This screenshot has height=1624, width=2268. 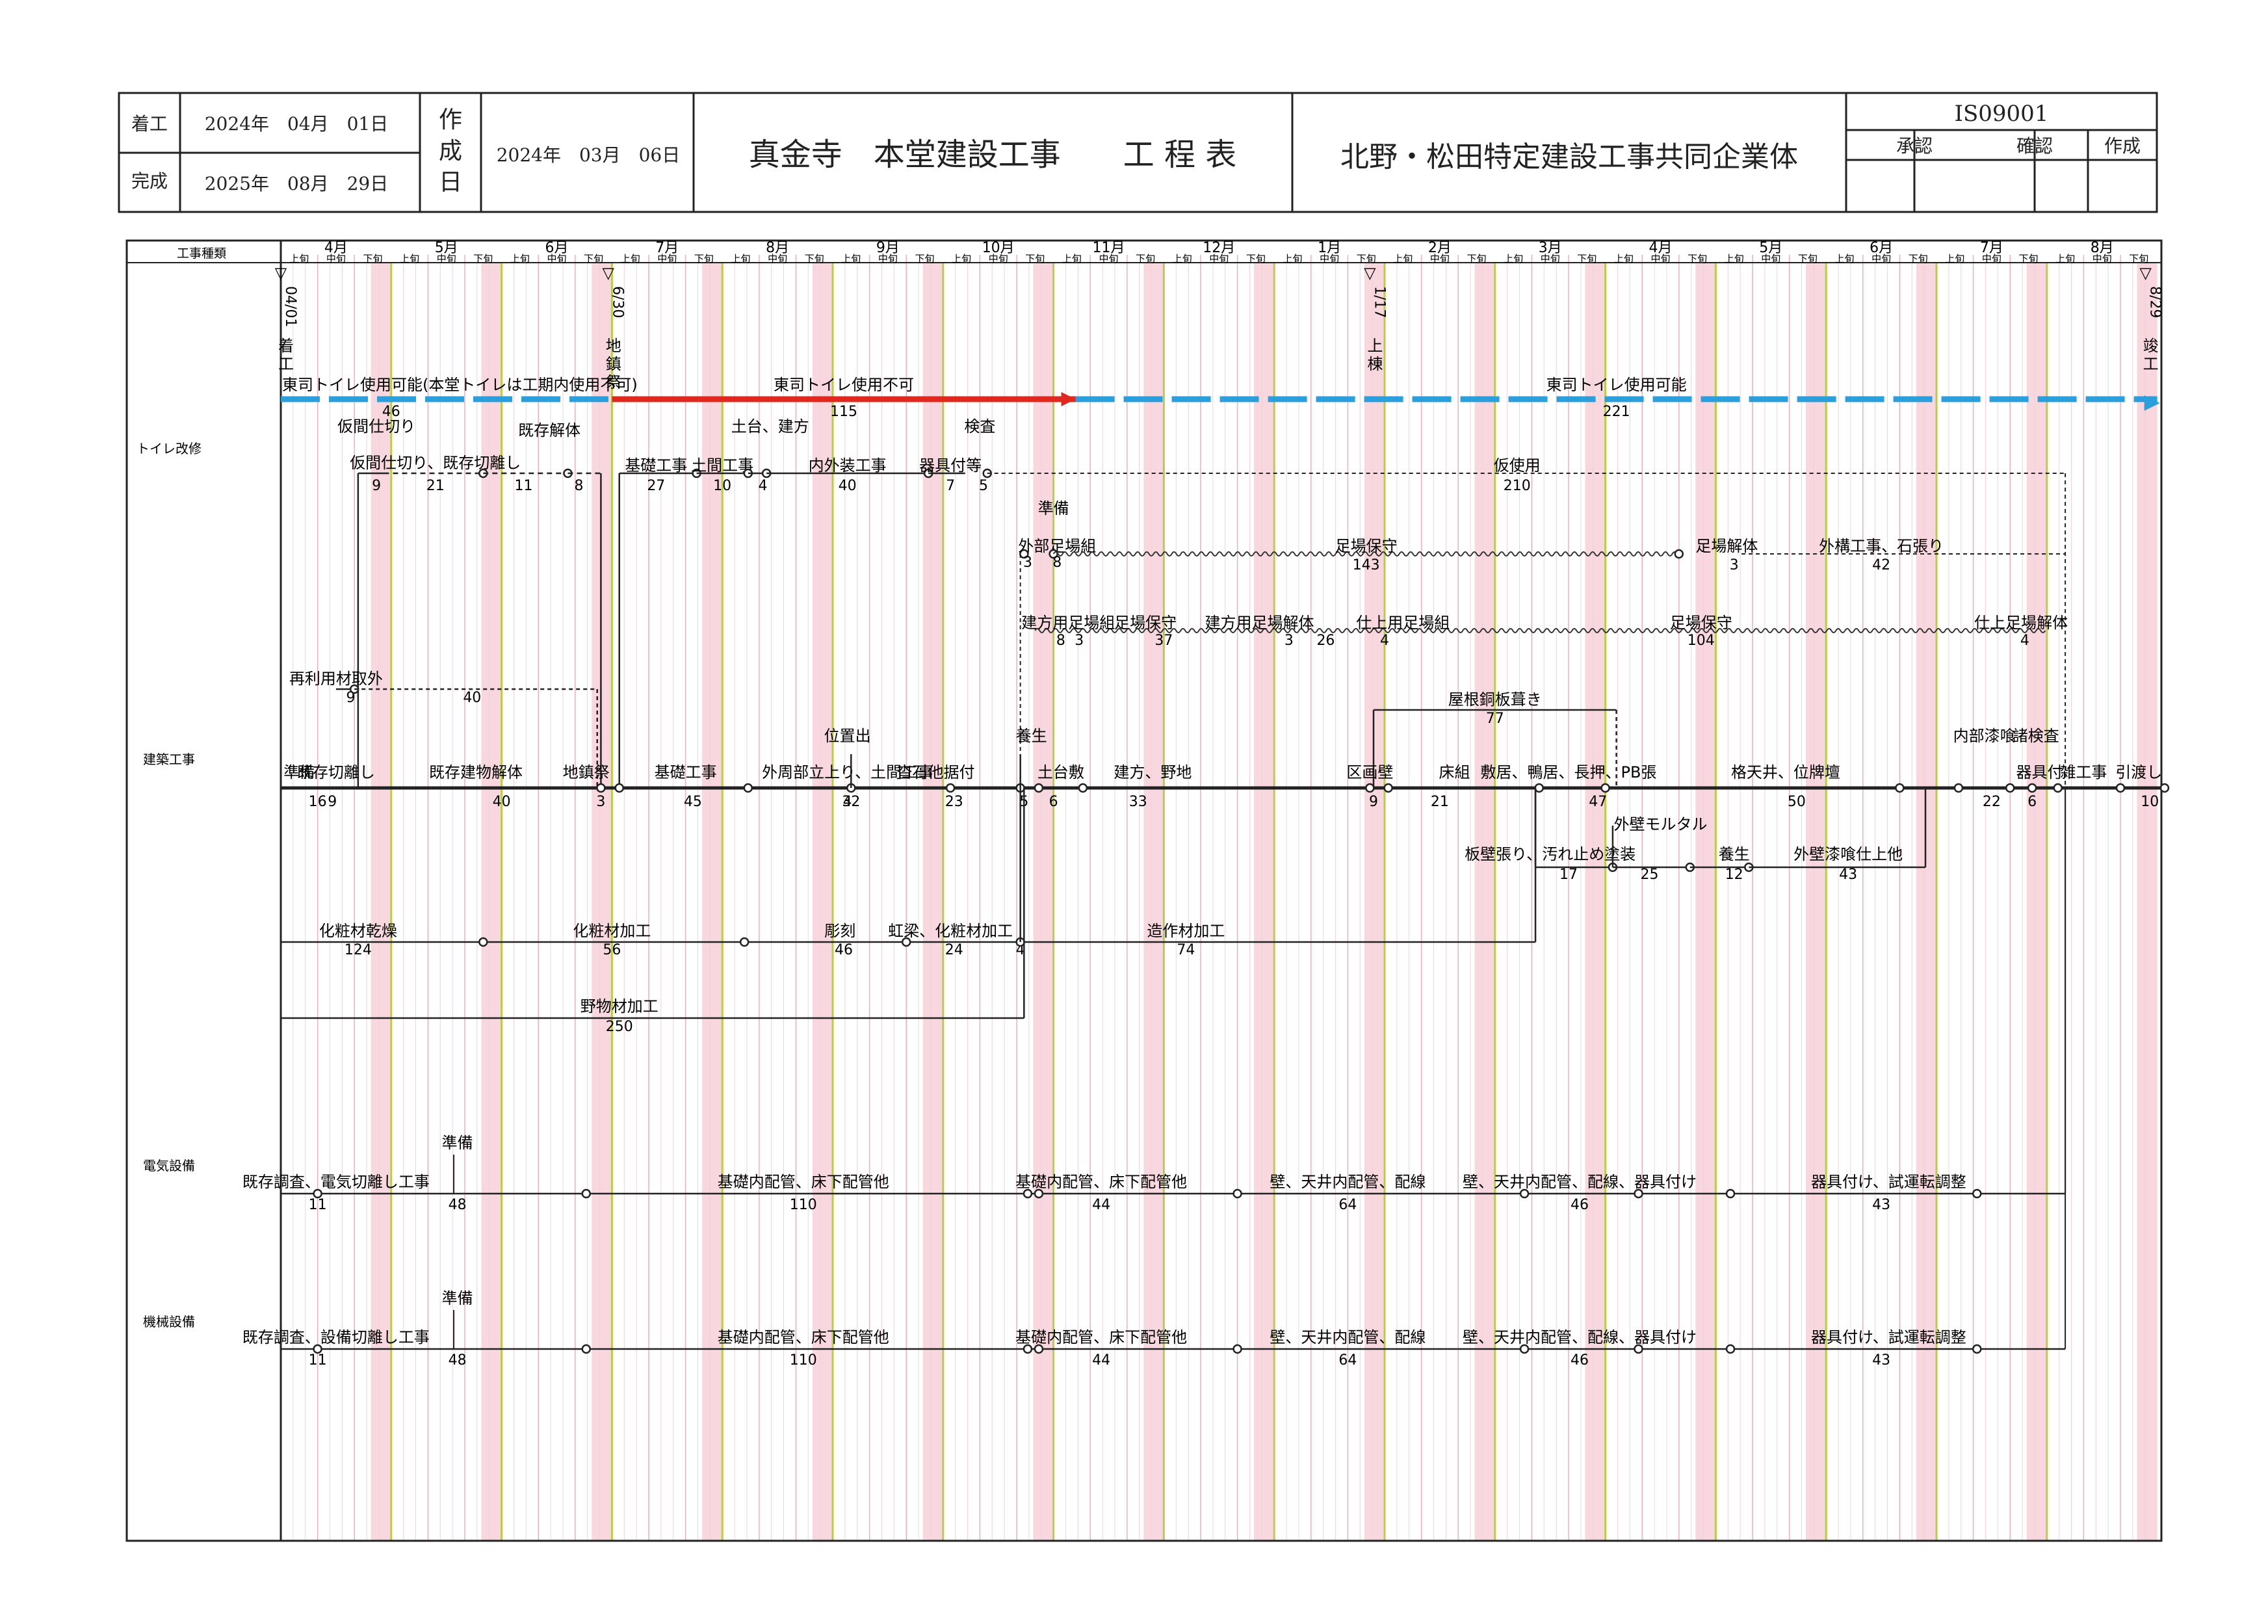 What do you see at coordinates (2040, 772) in the screenshot?
I see `task-label: 器具付` at bounding box center [2040, 772].